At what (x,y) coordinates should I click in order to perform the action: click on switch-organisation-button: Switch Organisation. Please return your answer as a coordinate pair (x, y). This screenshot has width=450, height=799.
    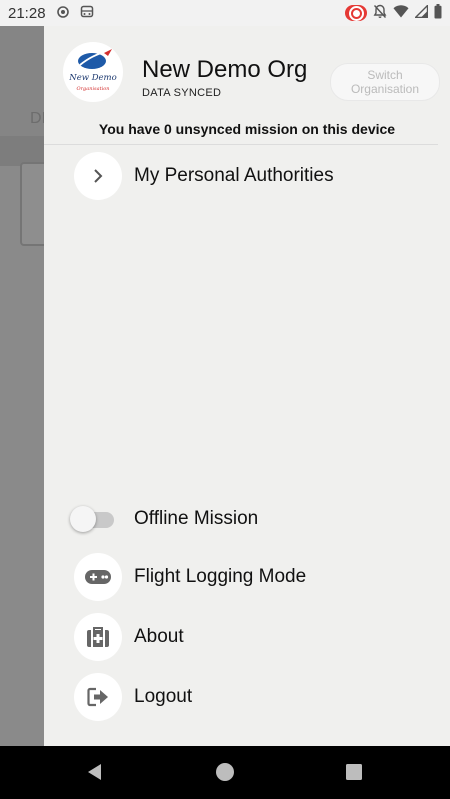
    Looking at the image, I should click on (385, 82).